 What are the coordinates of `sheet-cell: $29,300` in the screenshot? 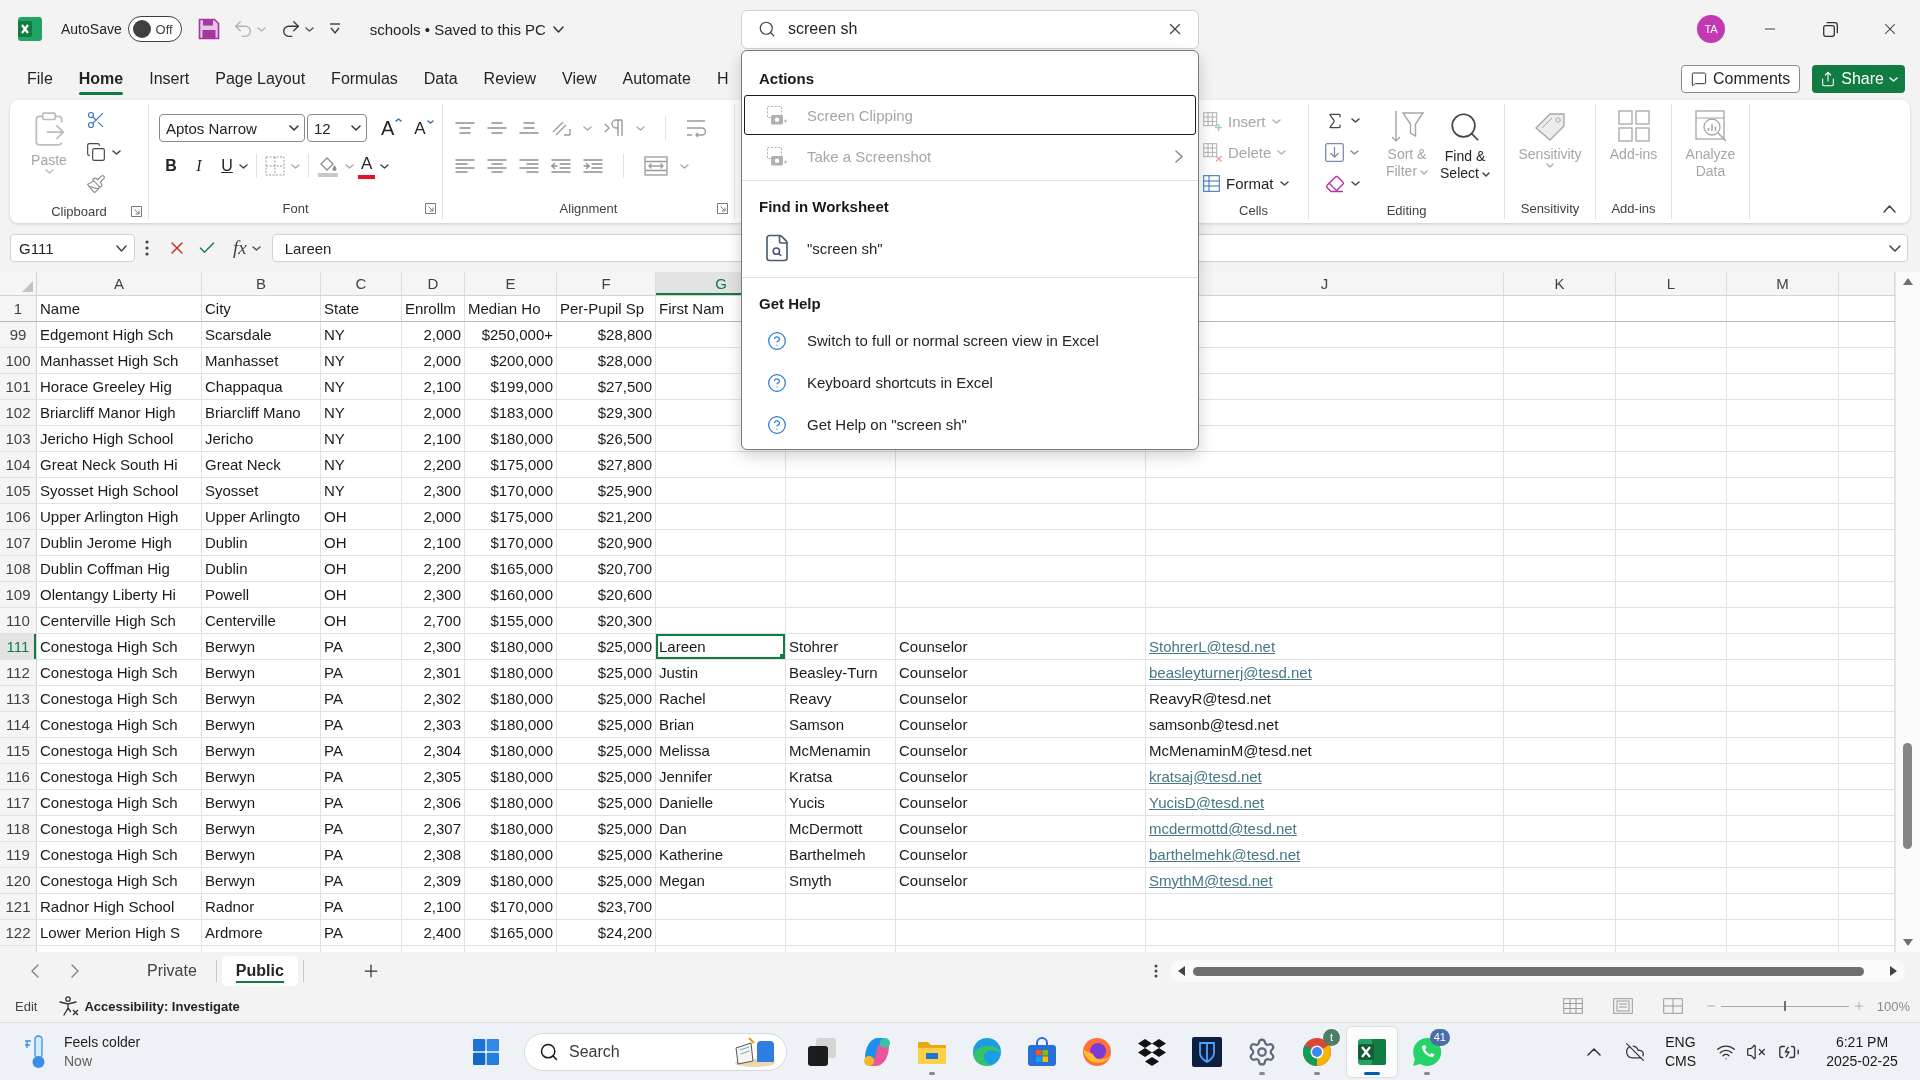 It's located at (606, 412).